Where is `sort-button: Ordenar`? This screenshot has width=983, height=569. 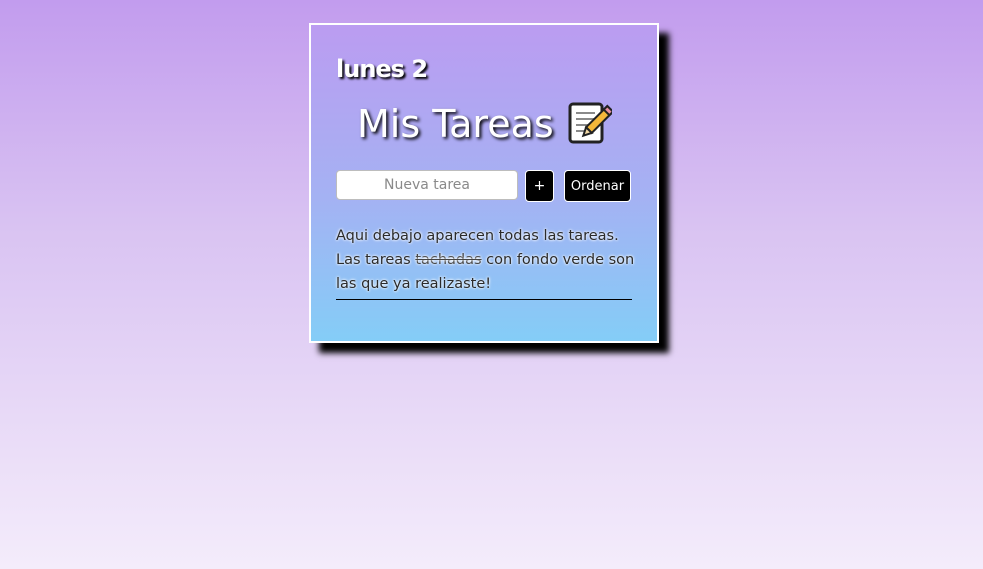
sort-button: Ordenar is located at coordinates (597, 186).